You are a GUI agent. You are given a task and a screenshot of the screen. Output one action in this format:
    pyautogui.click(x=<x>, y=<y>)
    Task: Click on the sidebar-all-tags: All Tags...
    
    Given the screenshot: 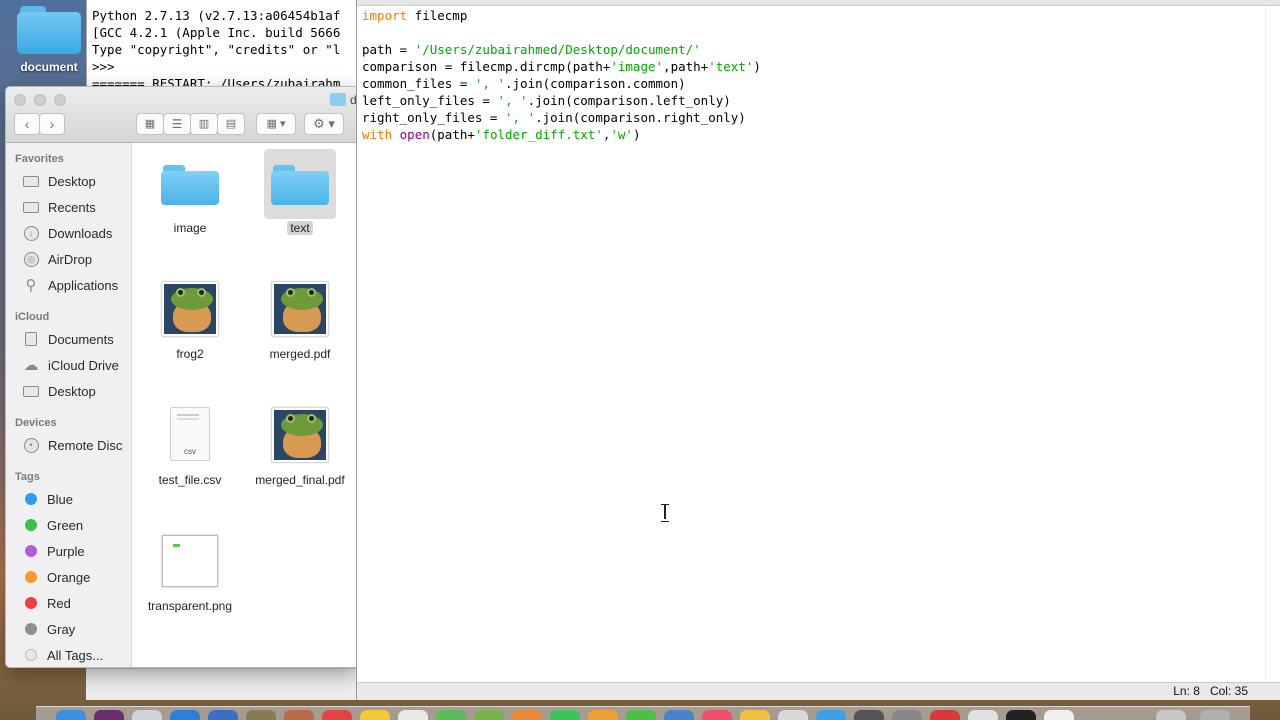 What is the action you would take?
    pyautogui.click(x=62, y=655)
    